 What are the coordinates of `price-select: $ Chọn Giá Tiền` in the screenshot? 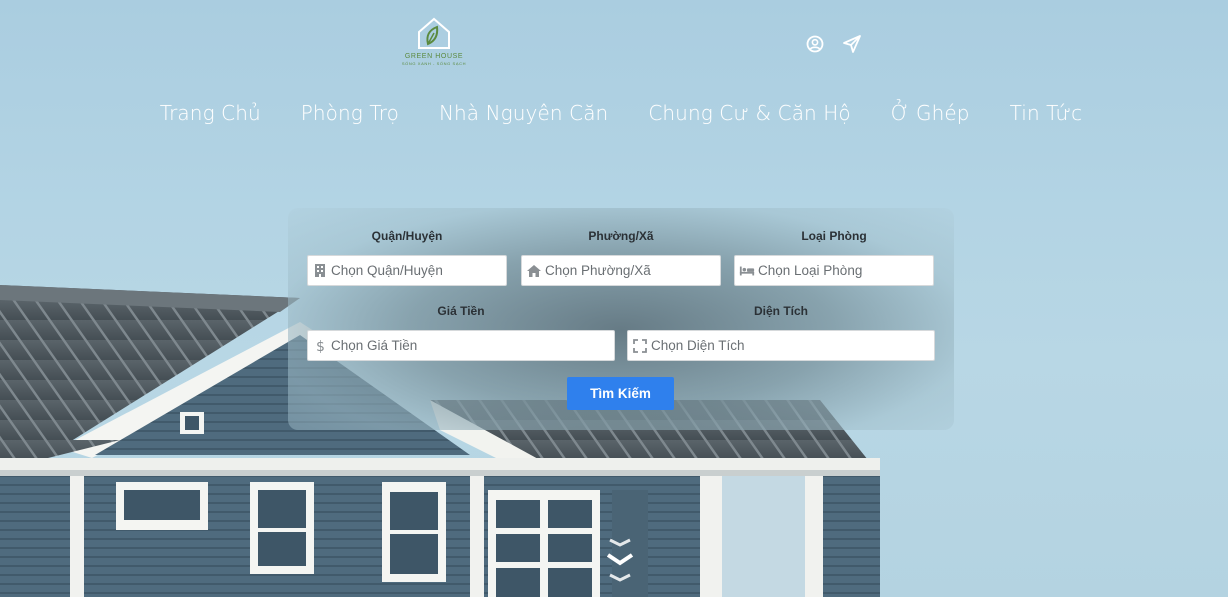 It's located at (461, 345).